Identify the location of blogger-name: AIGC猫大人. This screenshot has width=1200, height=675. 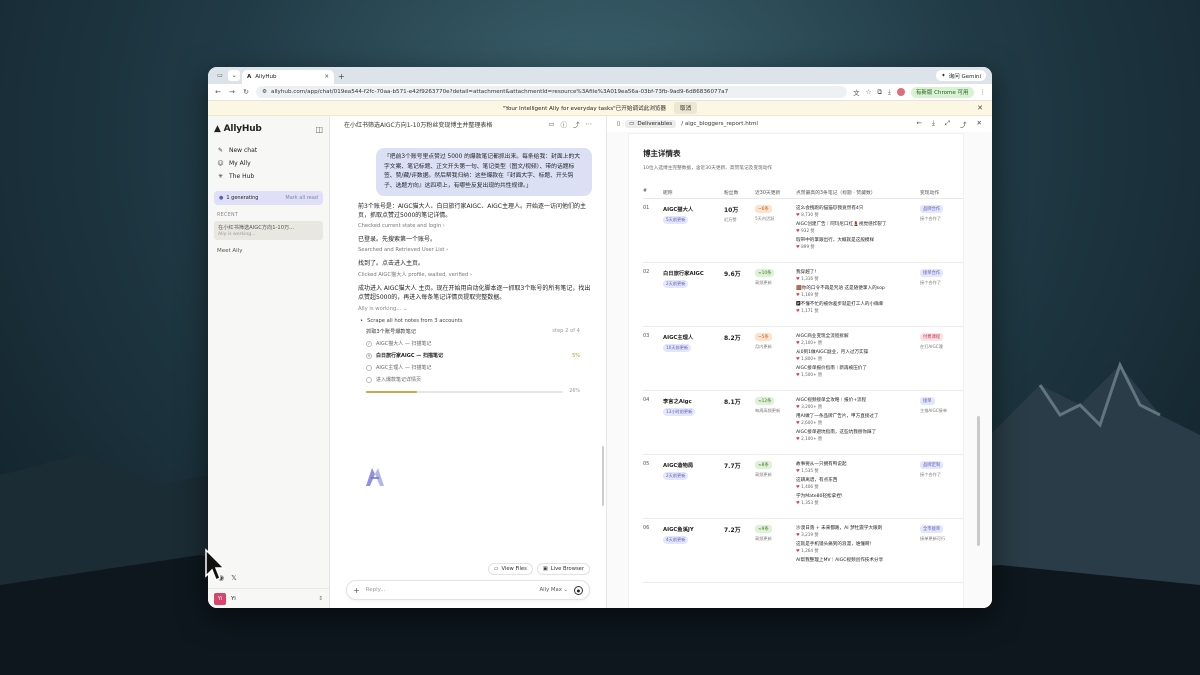
(693, 209).